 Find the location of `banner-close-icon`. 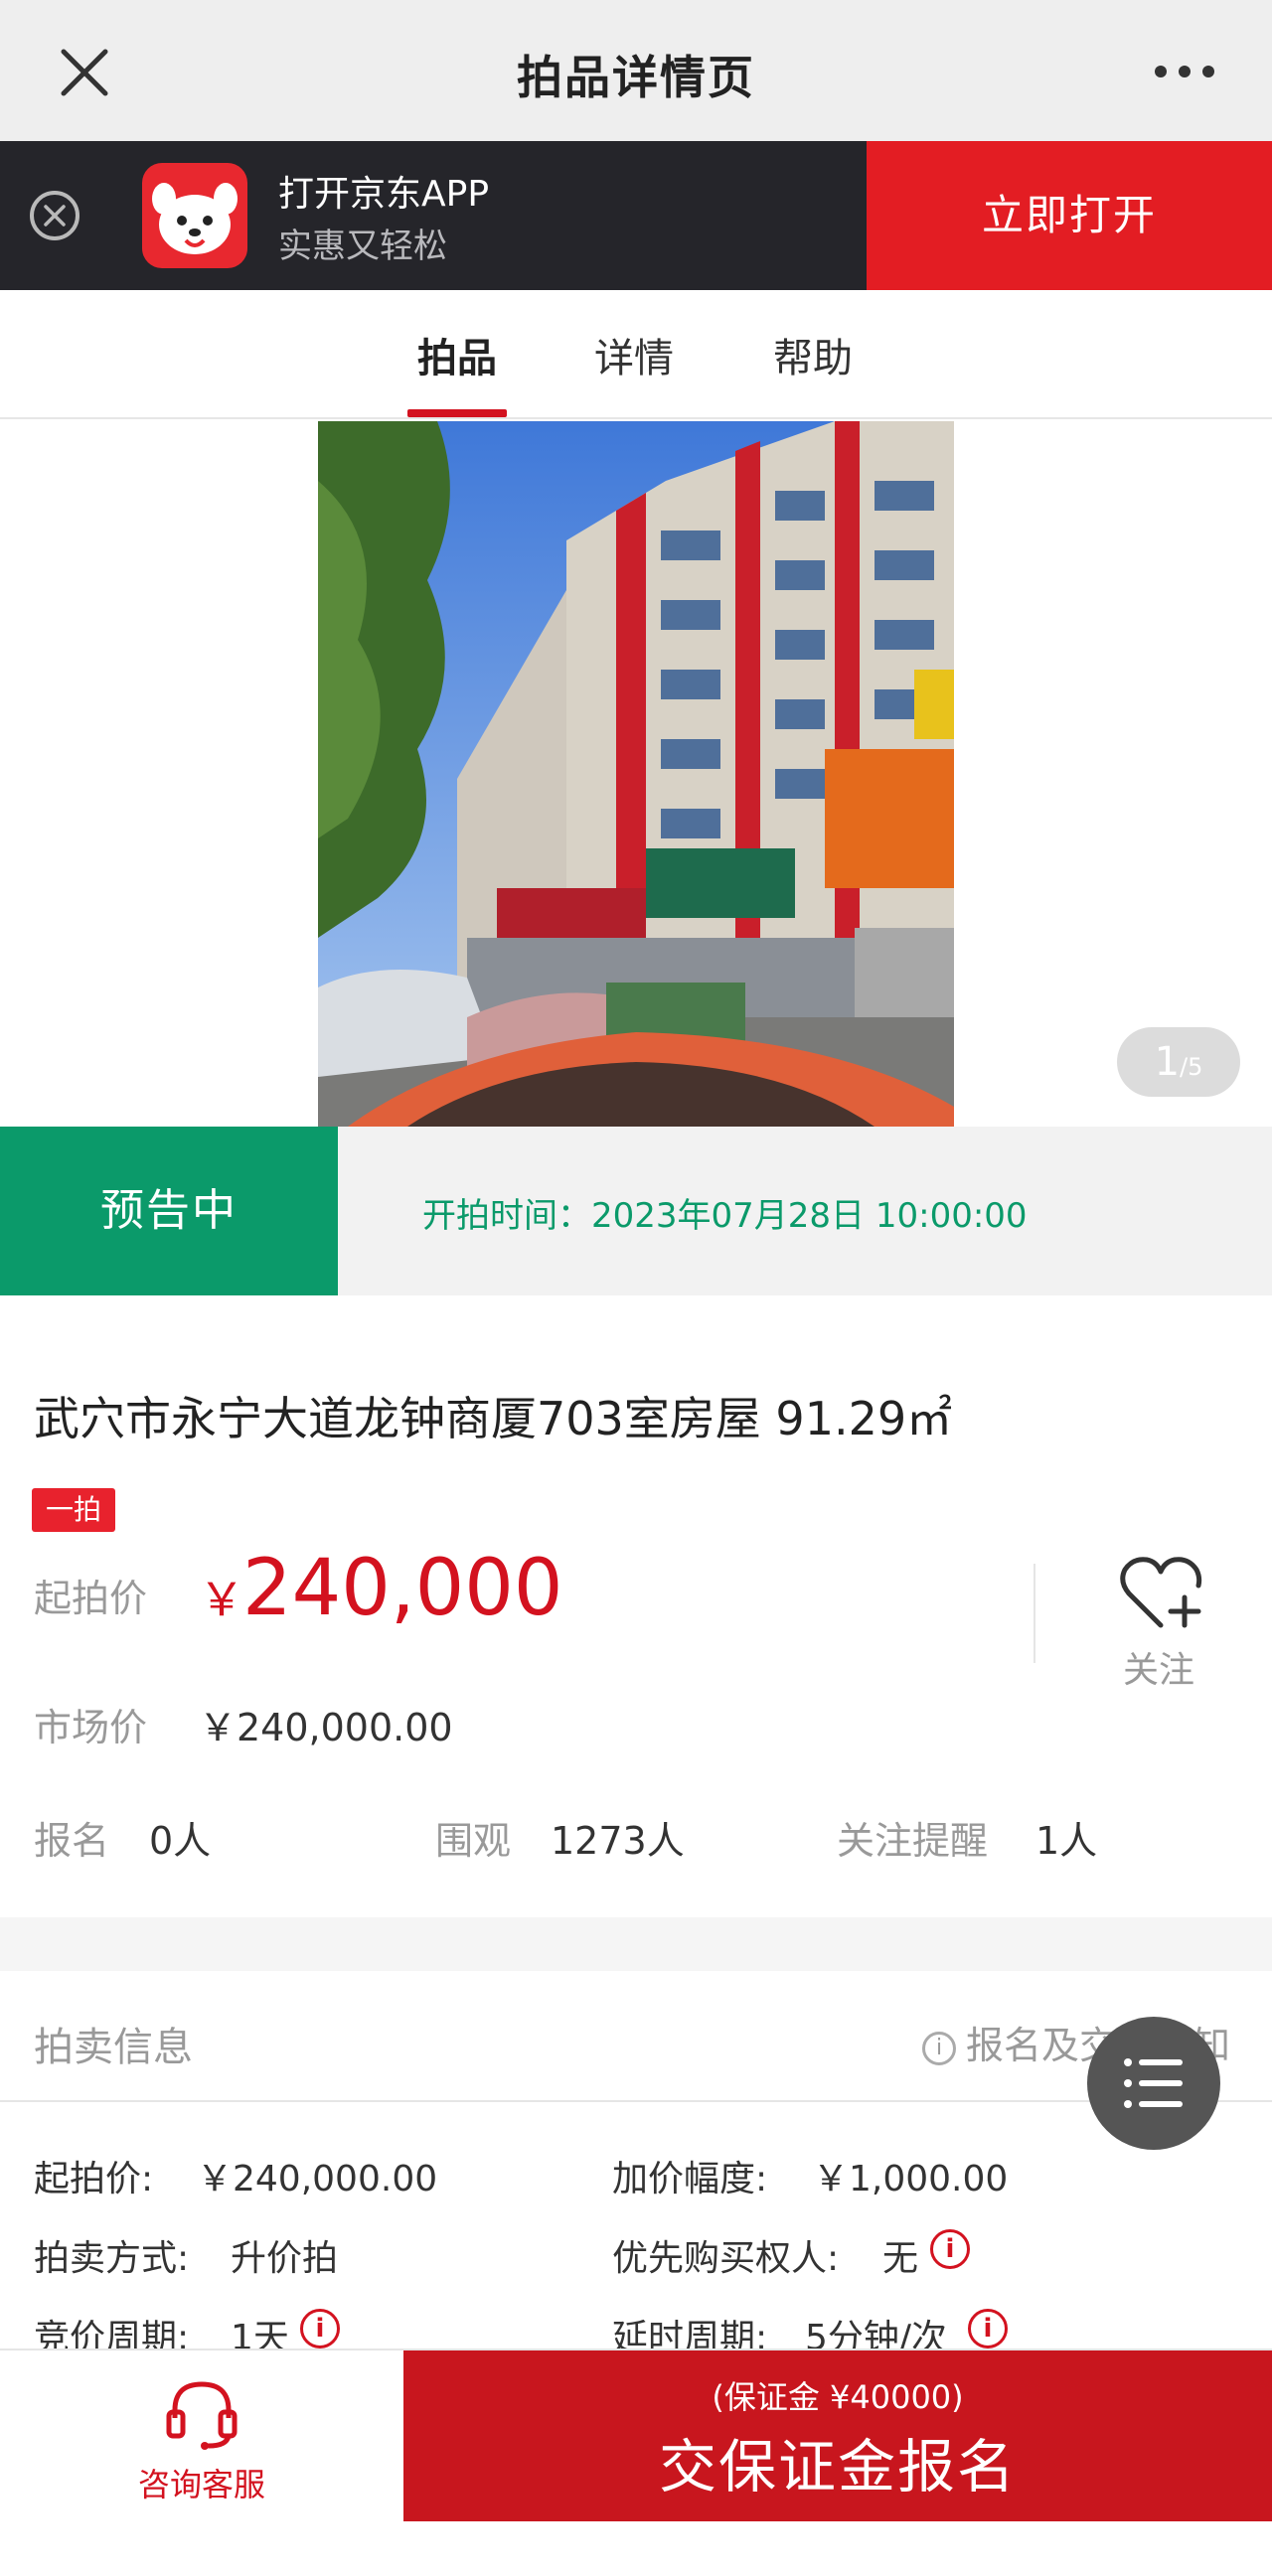

banner-close-icon is located at coordinates (55, 215).